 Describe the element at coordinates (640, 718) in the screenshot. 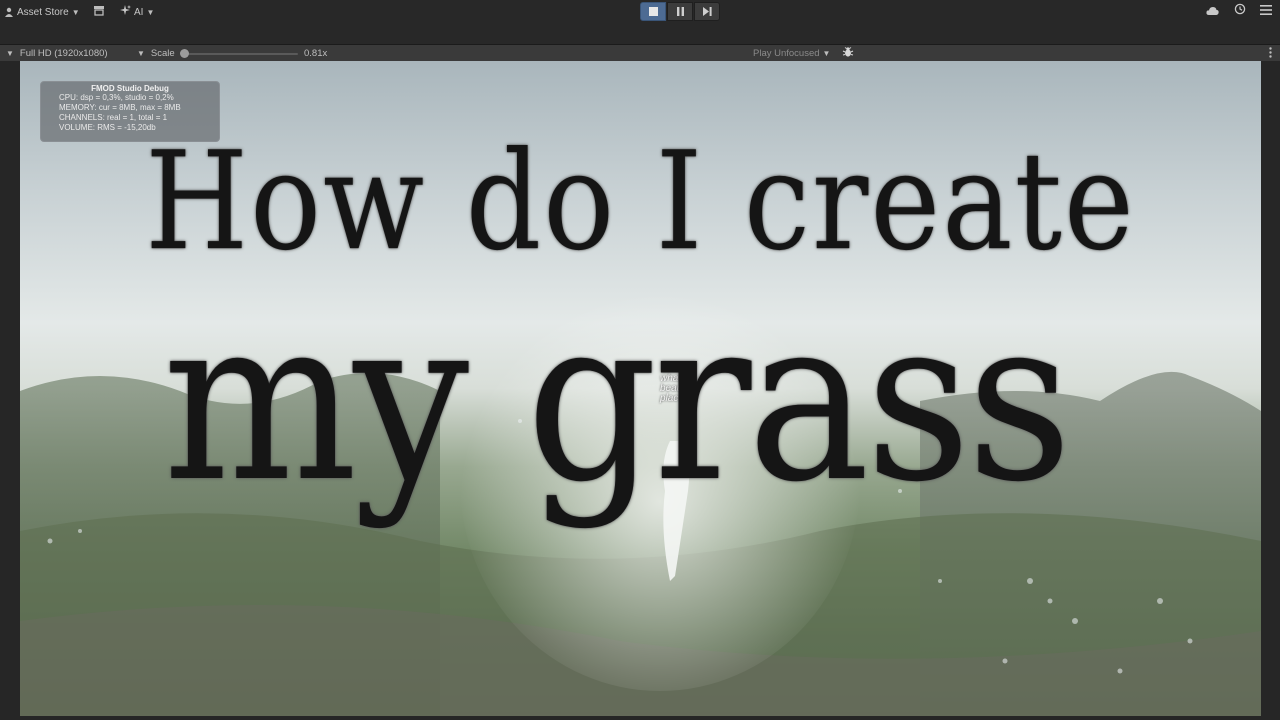

I see `bottom-border` at that location.